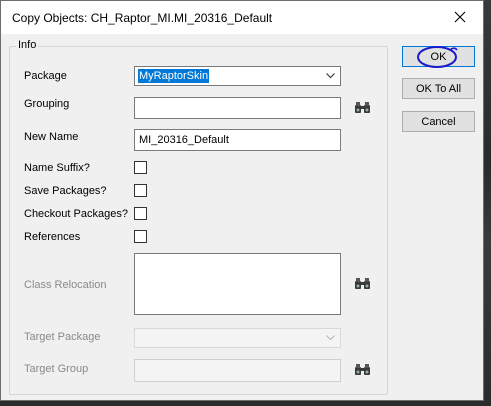 This screenshot has height=406, width=491. I want to click on package-combobox-value: MyRaptorSkin, so click(174, 76).